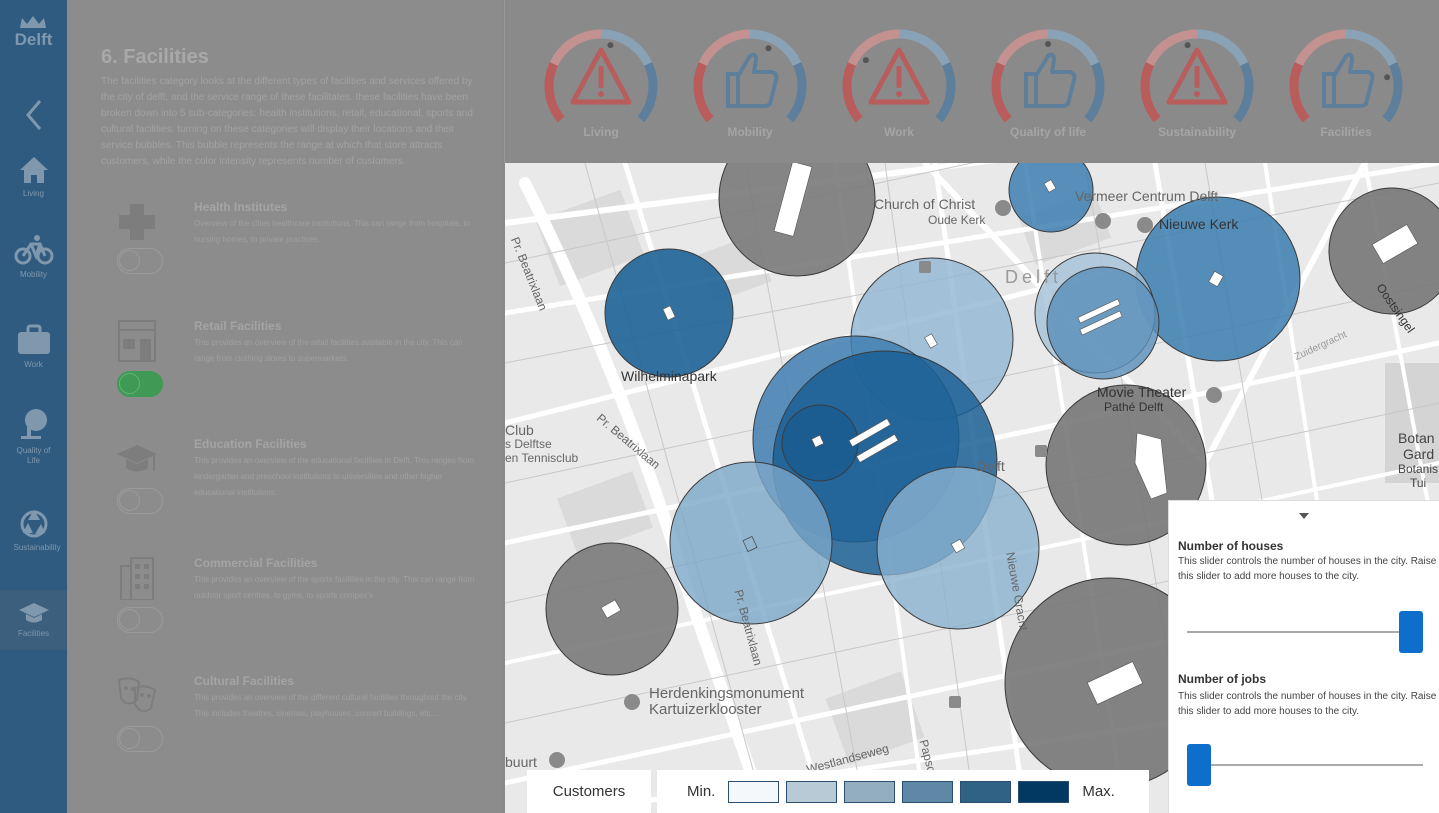  Describe the element at coordinates (256, 563) in the screenshot. I see `facility-name: Commercial Facilities` at that location.